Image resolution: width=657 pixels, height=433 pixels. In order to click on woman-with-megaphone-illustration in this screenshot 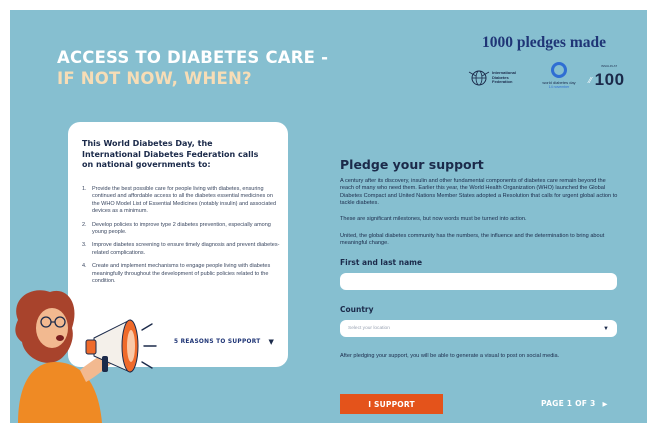, I will do `click(86, 356)`.